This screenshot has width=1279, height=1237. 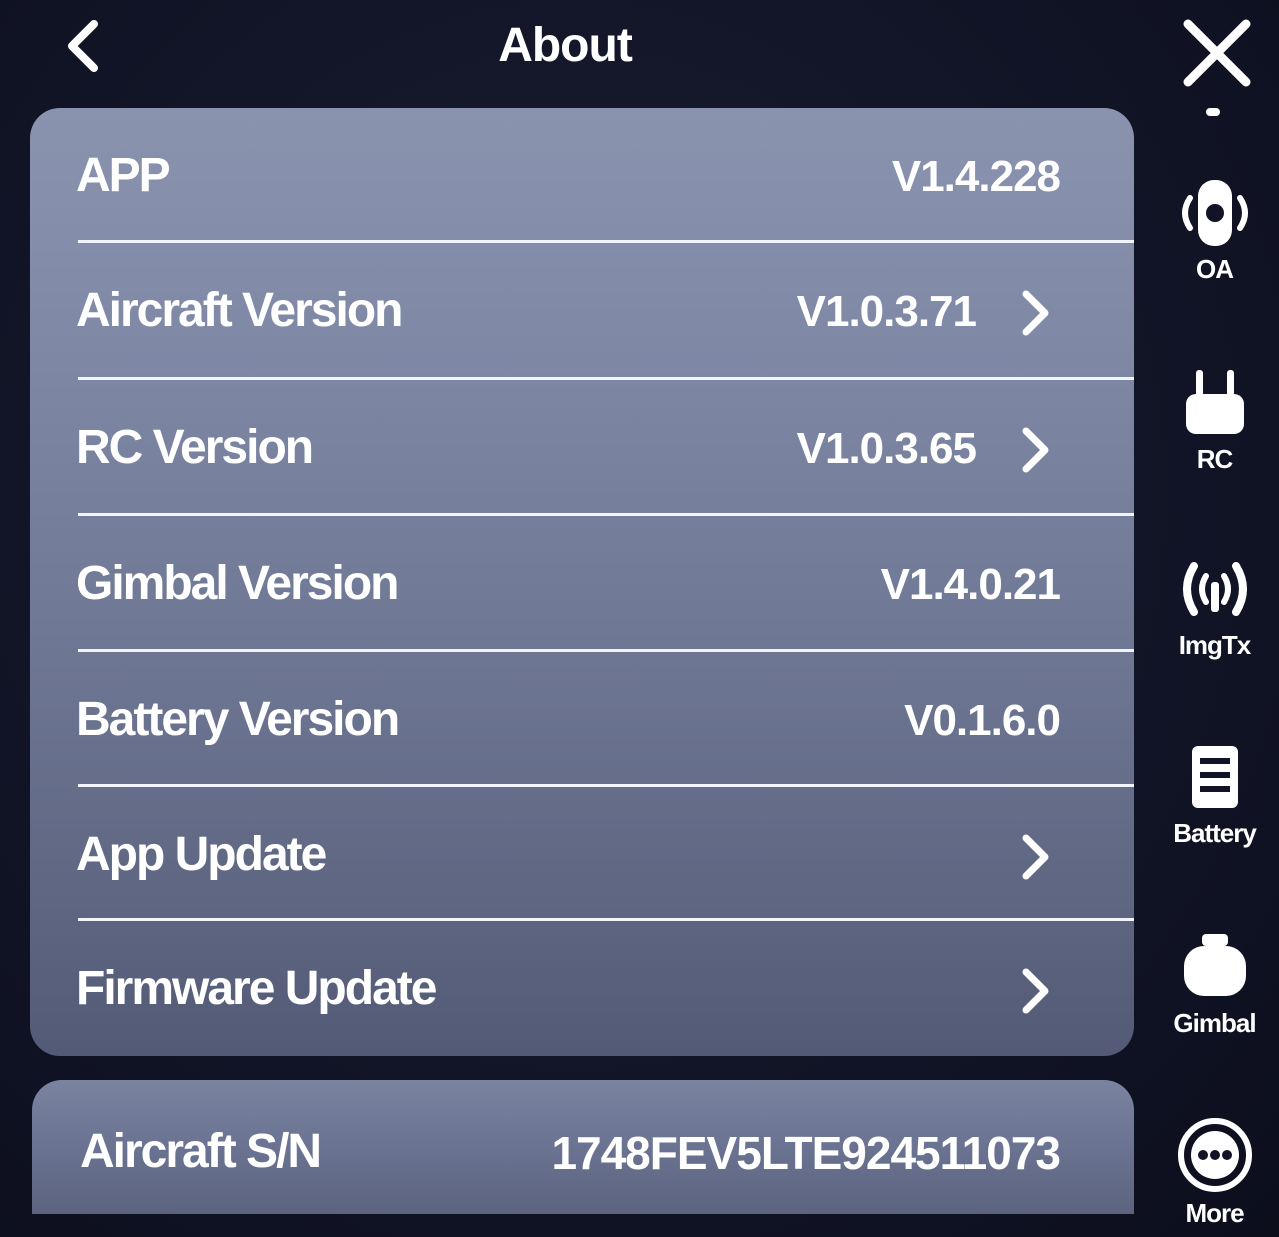 I want to click on remote-controller-icon, so click(x=1214, y=402).